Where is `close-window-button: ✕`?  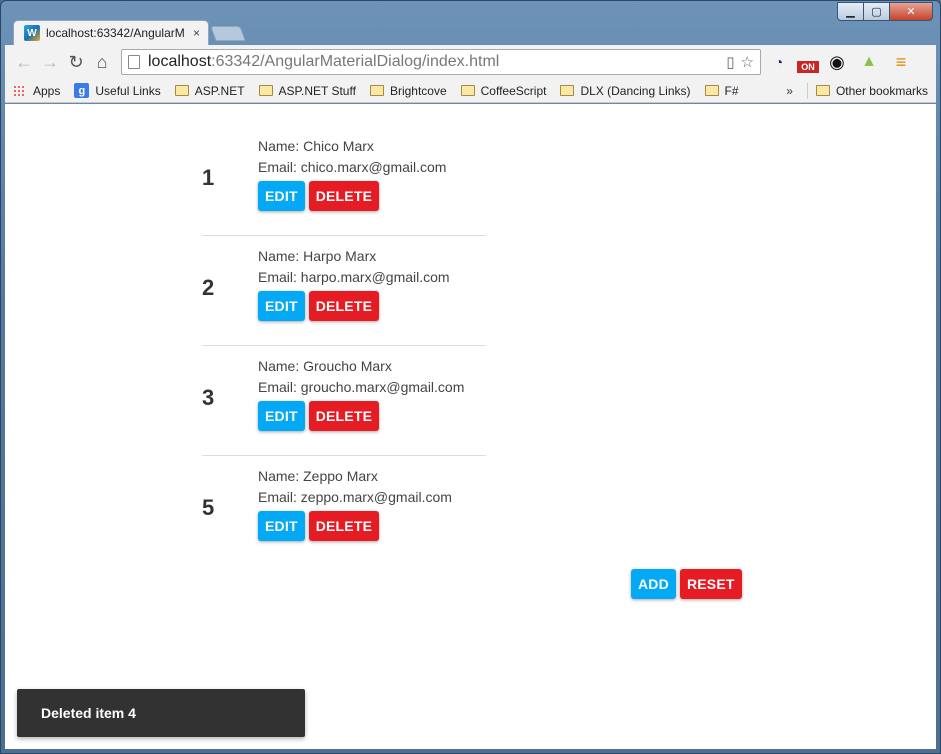 close-window-button: ✕ is located at coordinates (911, 11).